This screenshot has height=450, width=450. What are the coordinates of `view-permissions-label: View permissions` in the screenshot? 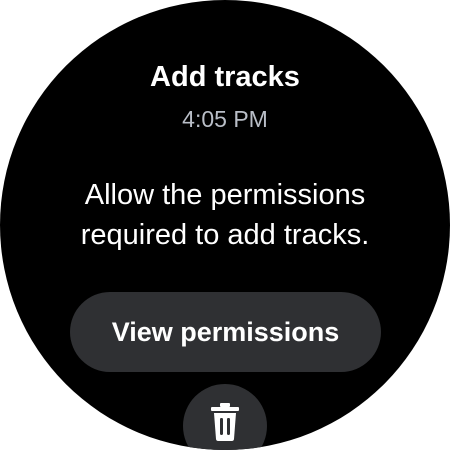 It's located at (225, 331).